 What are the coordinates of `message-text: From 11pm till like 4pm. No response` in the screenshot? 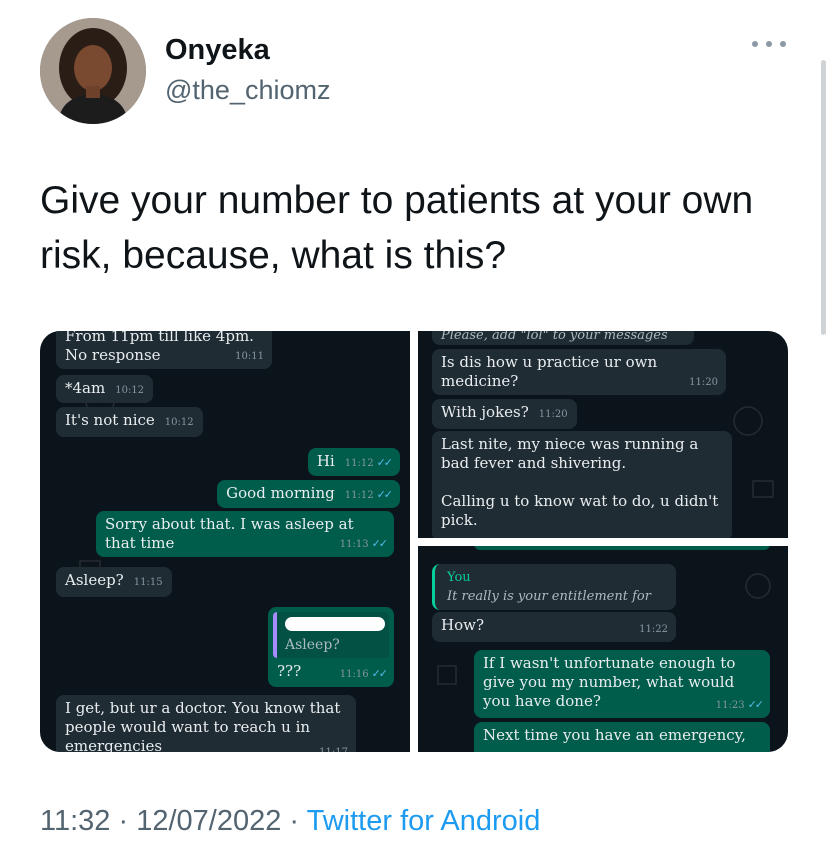 It's located at (159, 347).